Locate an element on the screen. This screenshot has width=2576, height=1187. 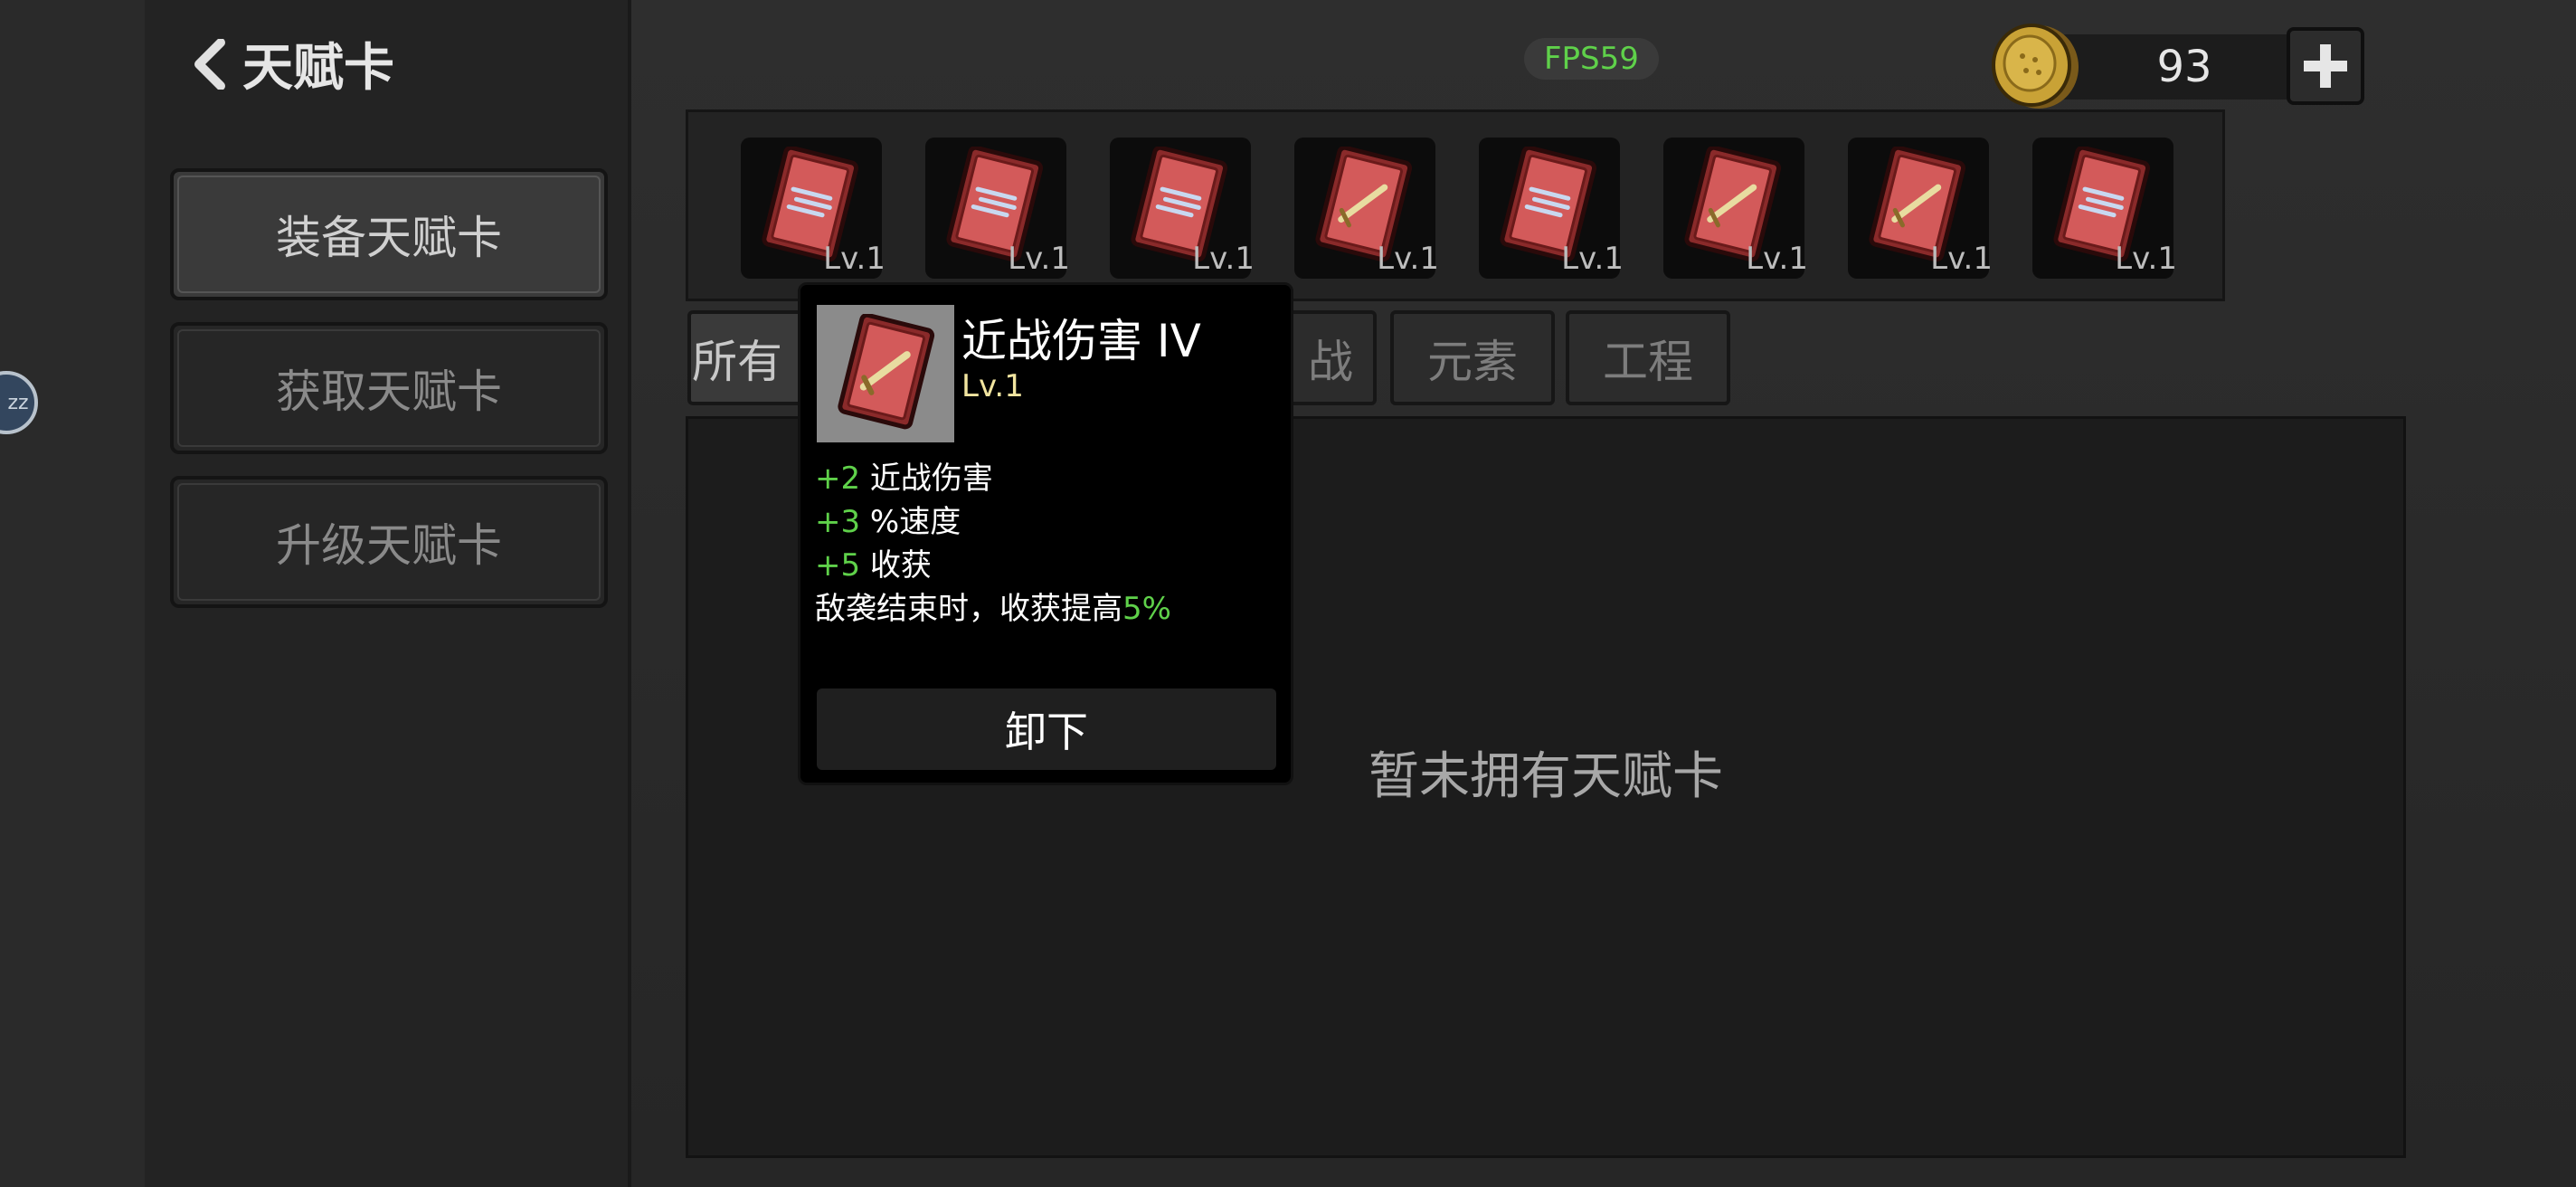
unequip-button: 卸下 is located at coordinates (1046, 729).